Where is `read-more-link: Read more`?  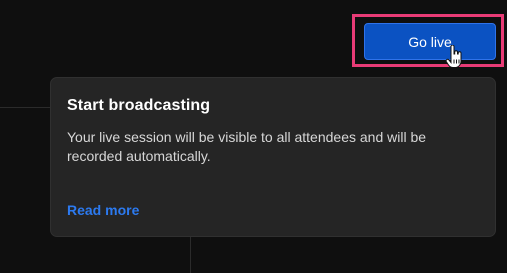
read-more-link: Read more is located at coordinates (103, 210).